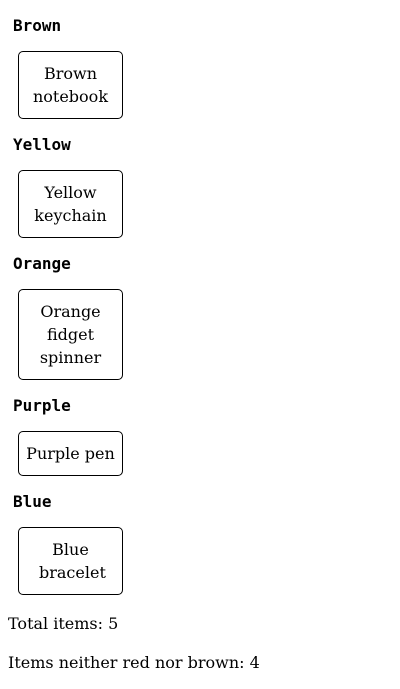 Image resolution: width=400 pixels, height=689 pixels. Describe the element at coordinates (70, 453) in the screenshot. I see `item-card-purple-pen: Purple pen` at that location.